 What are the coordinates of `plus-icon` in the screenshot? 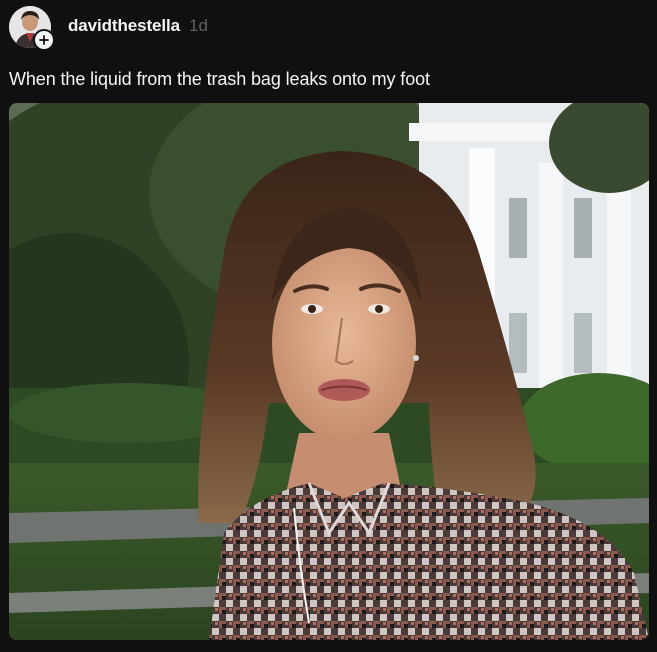 It's located at (44, 40).